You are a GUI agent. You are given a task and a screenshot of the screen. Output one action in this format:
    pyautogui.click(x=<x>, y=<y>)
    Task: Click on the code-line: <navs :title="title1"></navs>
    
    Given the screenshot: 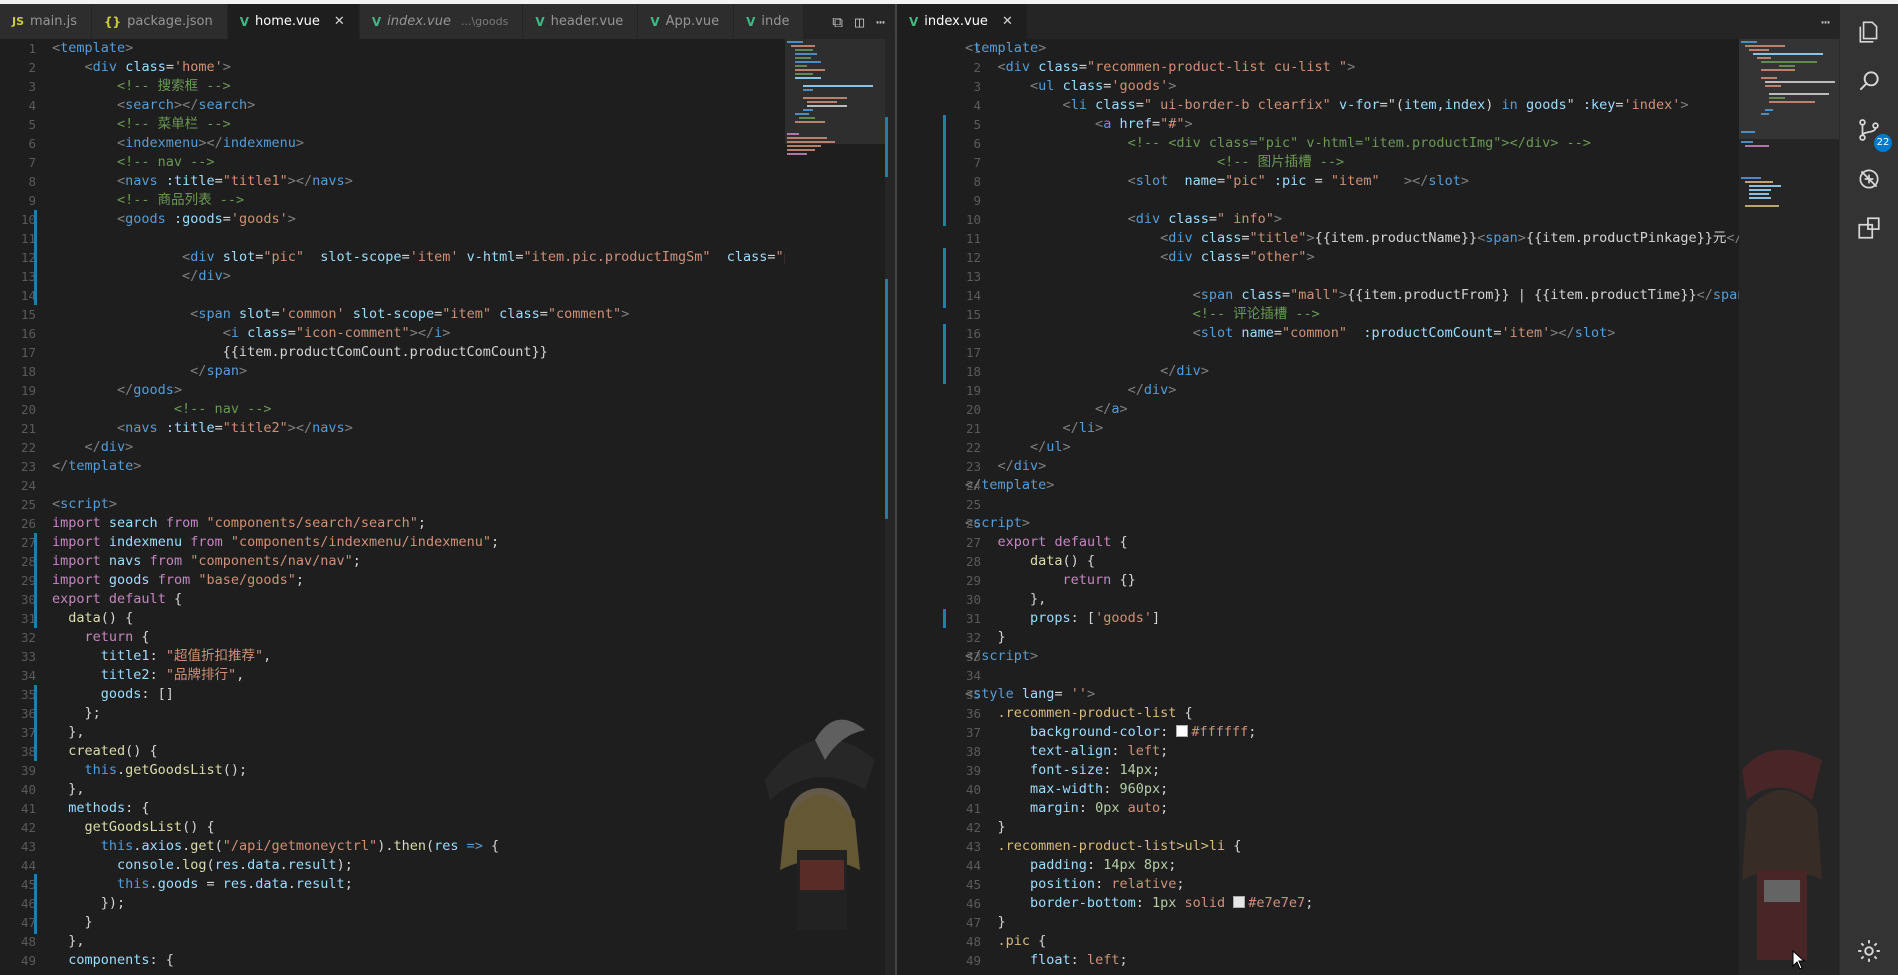 What is the action you would take?
    pyautogui.click(x=418, y=181)
    